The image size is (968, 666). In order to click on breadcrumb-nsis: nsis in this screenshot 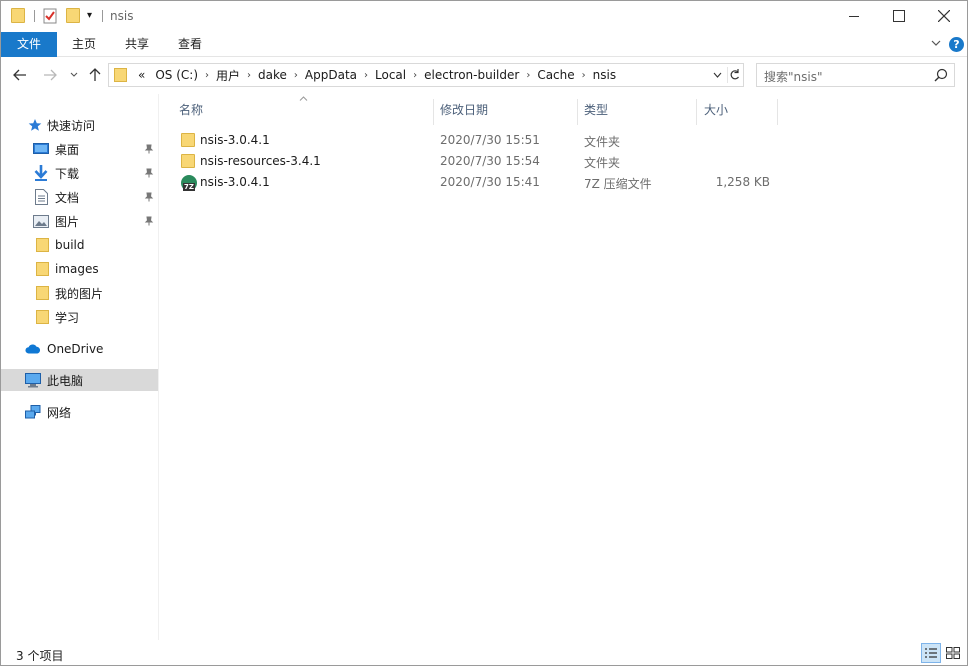, I will do `click(604, 75)`.